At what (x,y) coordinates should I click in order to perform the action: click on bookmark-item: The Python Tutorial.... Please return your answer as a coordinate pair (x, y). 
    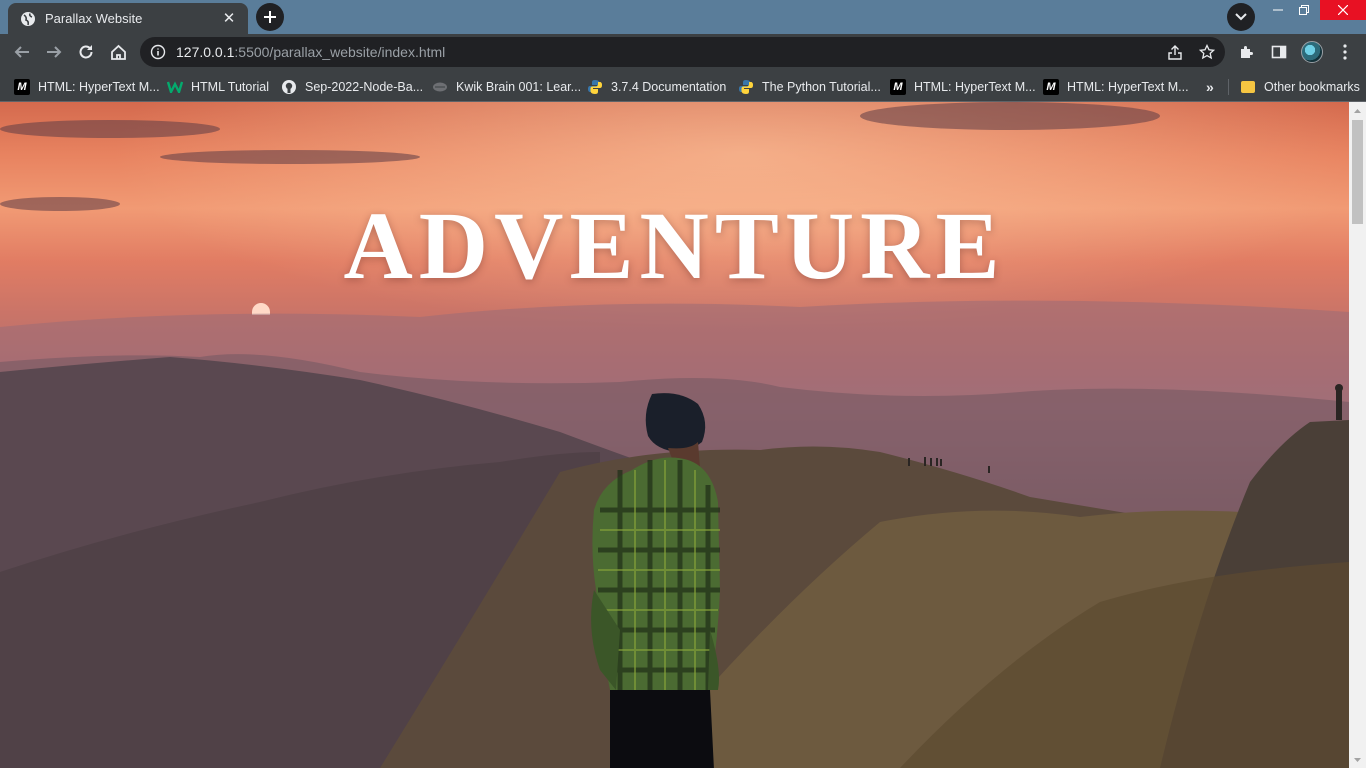
    Looking at the image, I should click on (809, 87).